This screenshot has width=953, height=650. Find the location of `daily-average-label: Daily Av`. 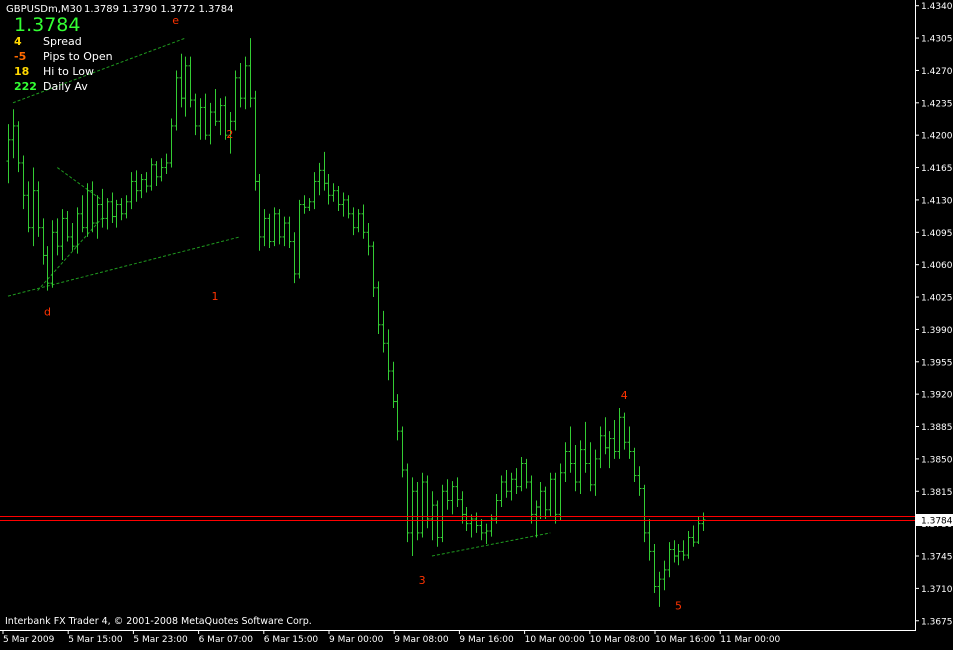

daily-average-label: Daily Av is located at coordinates (65, 86).